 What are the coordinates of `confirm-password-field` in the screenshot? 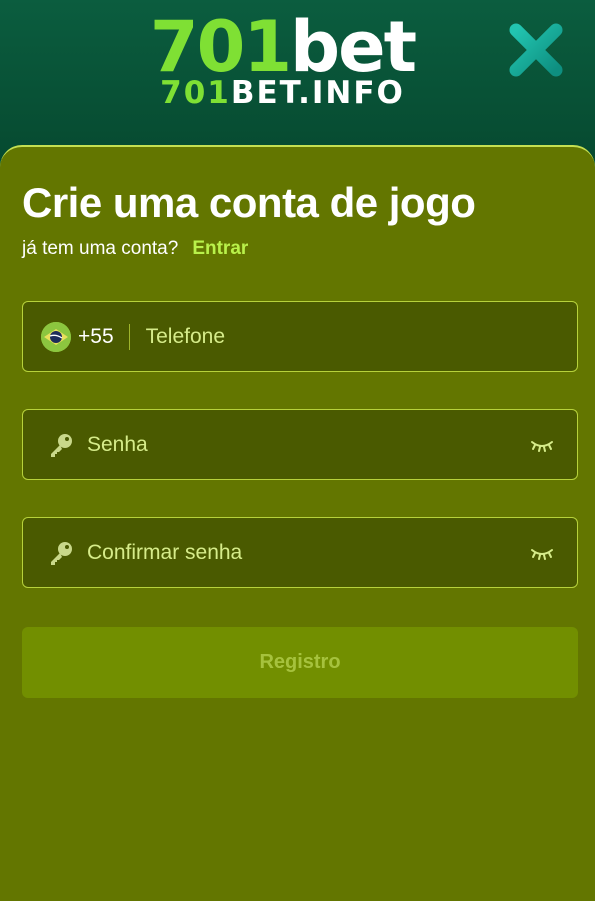 It's located at (300, 552).